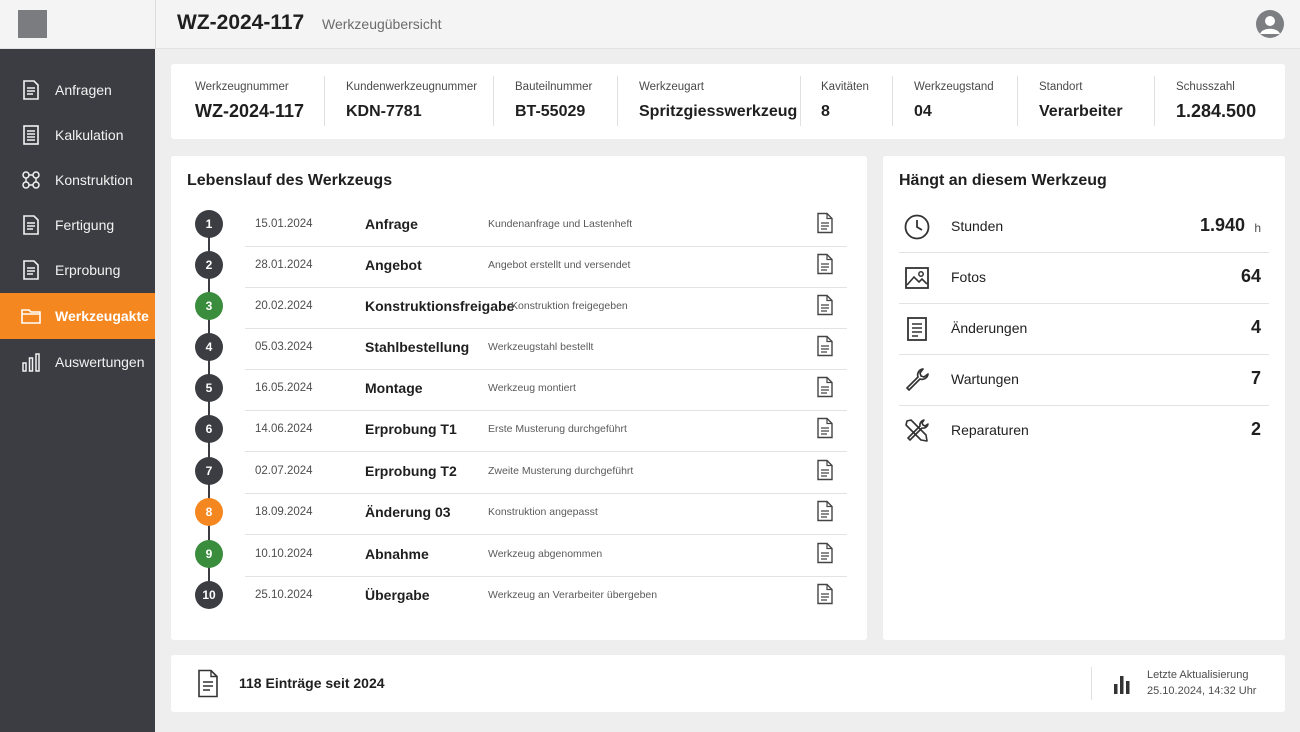  I want to click on timeline-title: Übergabe, so click(397, 595).